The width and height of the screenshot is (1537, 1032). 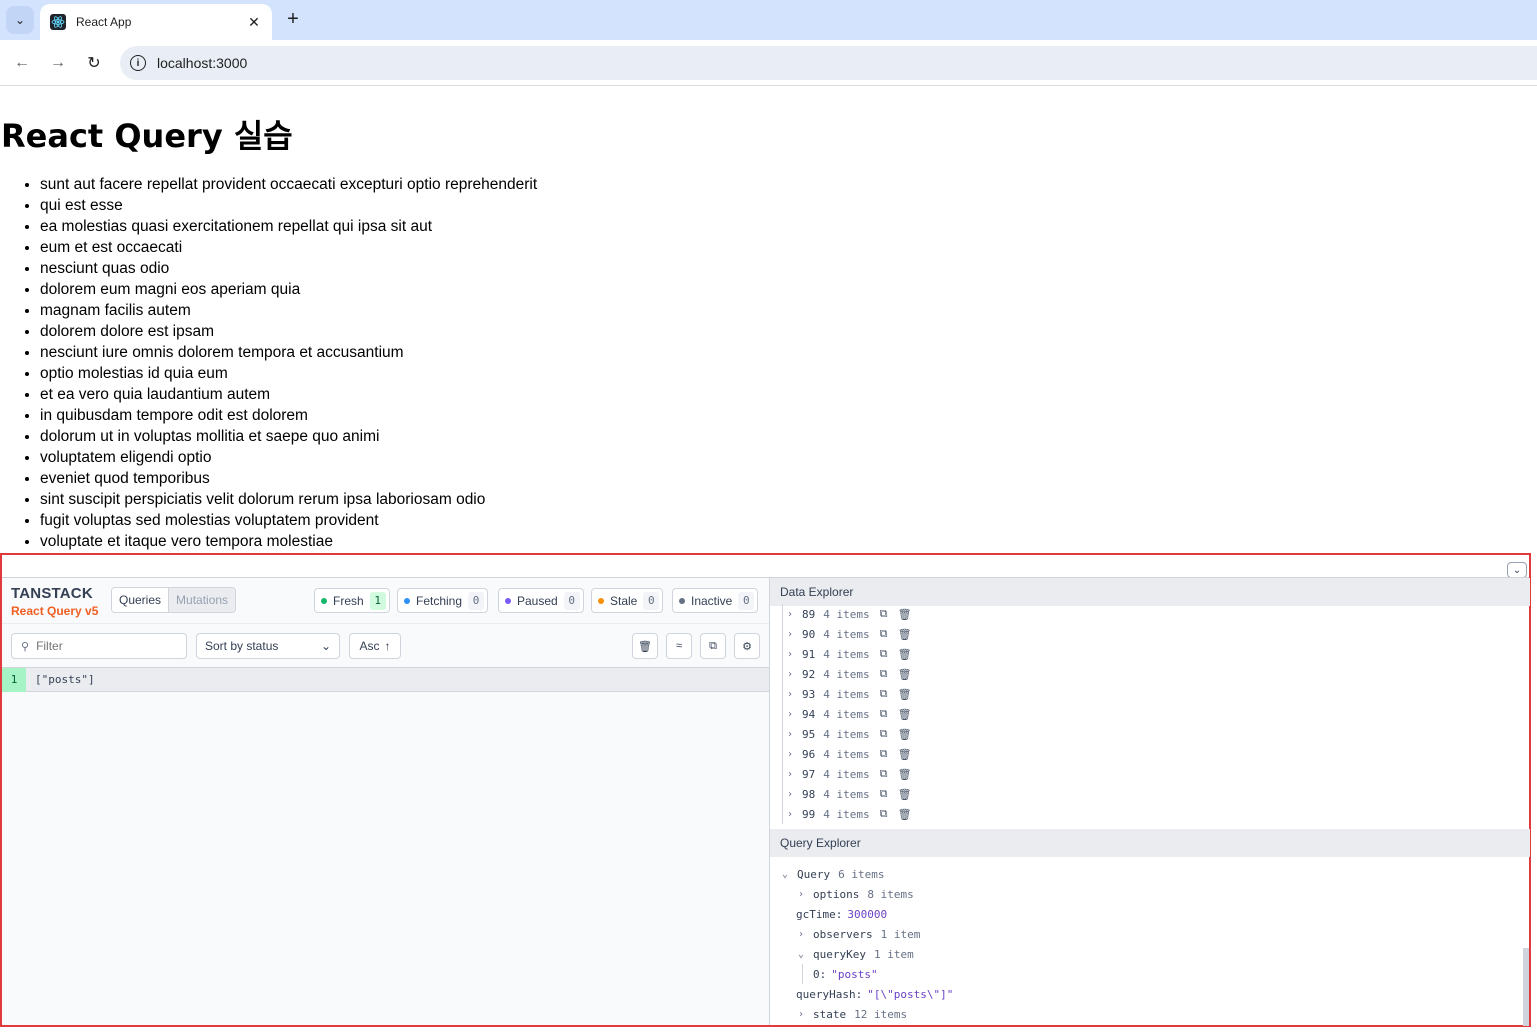 What do you see at coordinates (1152, 614) in the screenshot?
I see `data-explorer-row: › 89 4 items ⧉ 🗑` at bounding box center [1152, 614].